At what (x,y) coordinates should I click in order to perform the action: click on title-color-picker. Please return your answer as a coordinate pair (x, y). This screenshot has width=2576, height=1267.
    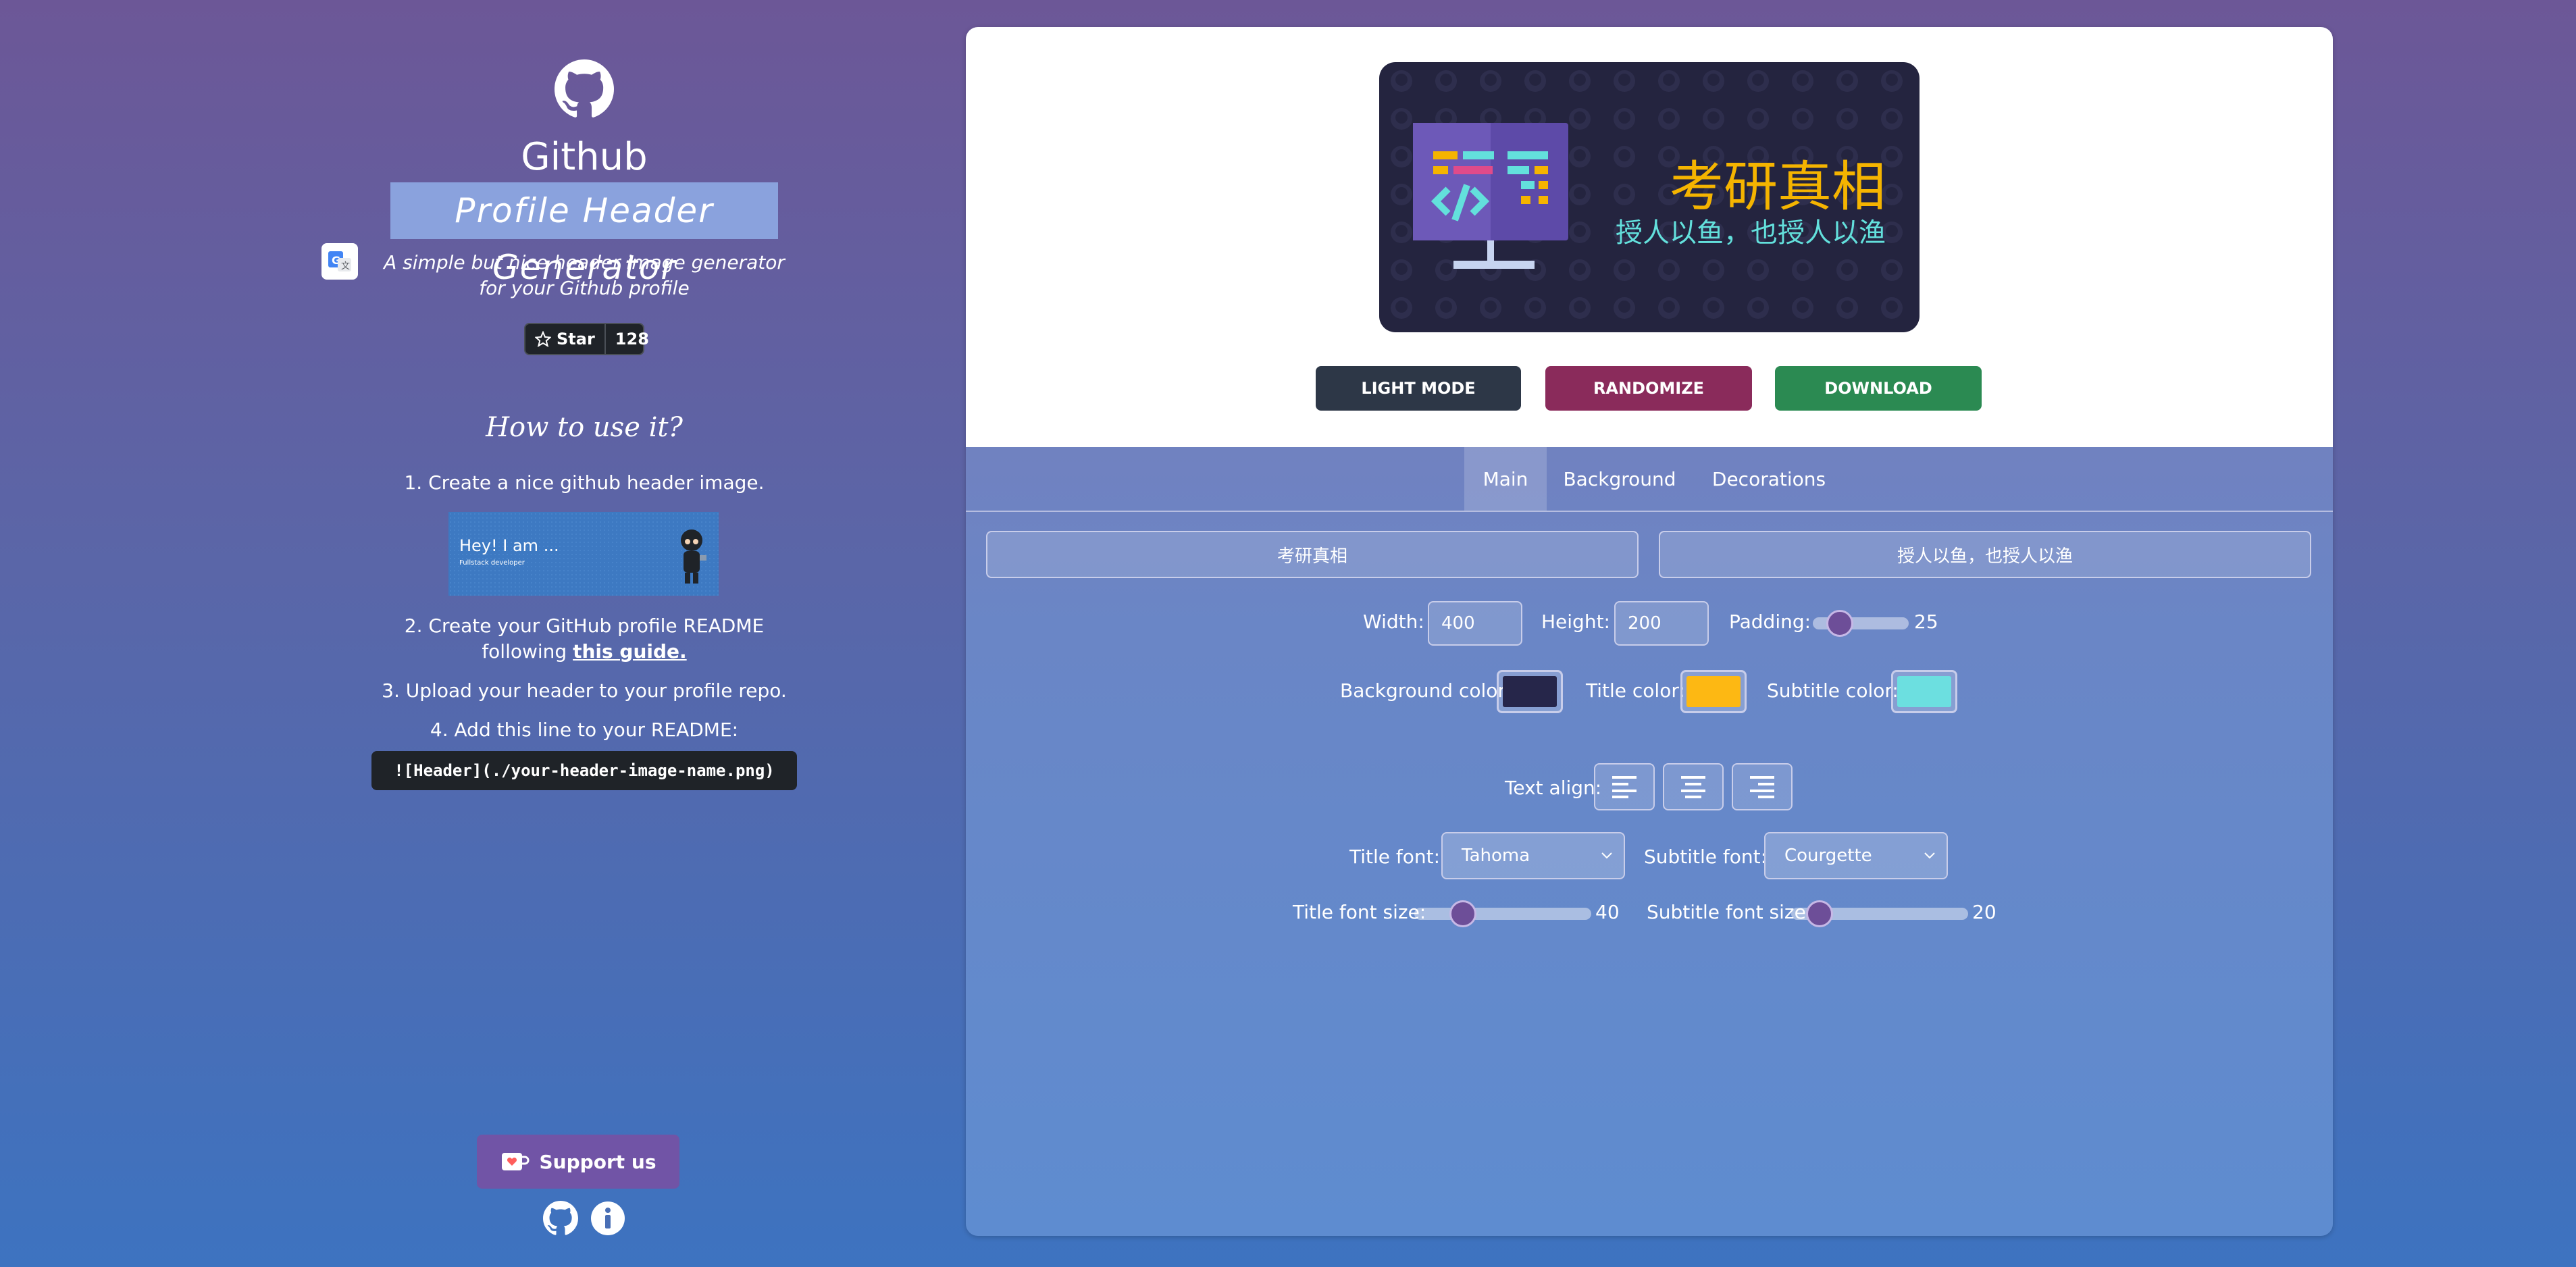
    Looking at the image, I should click on (1713, 691).